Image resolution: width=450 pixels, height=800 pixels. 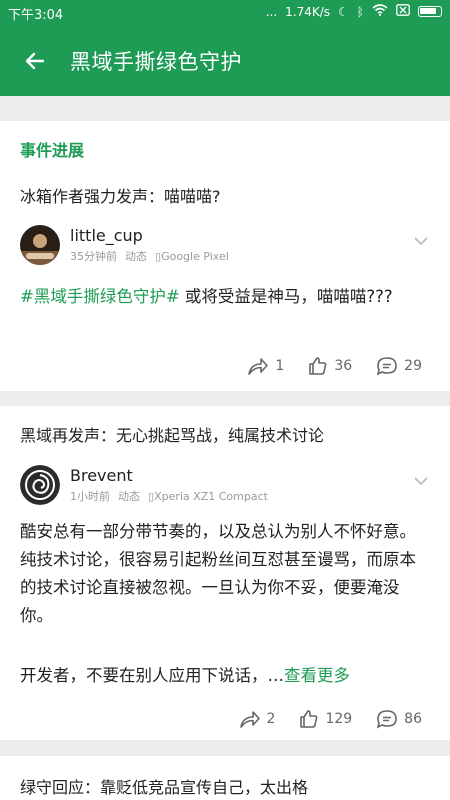 What do you see at coordinates (149, 256) in the screenshot?
I see `author-meta: 35分钟前 动态 ▯Google Pixel` at bounding box center [149, 256].